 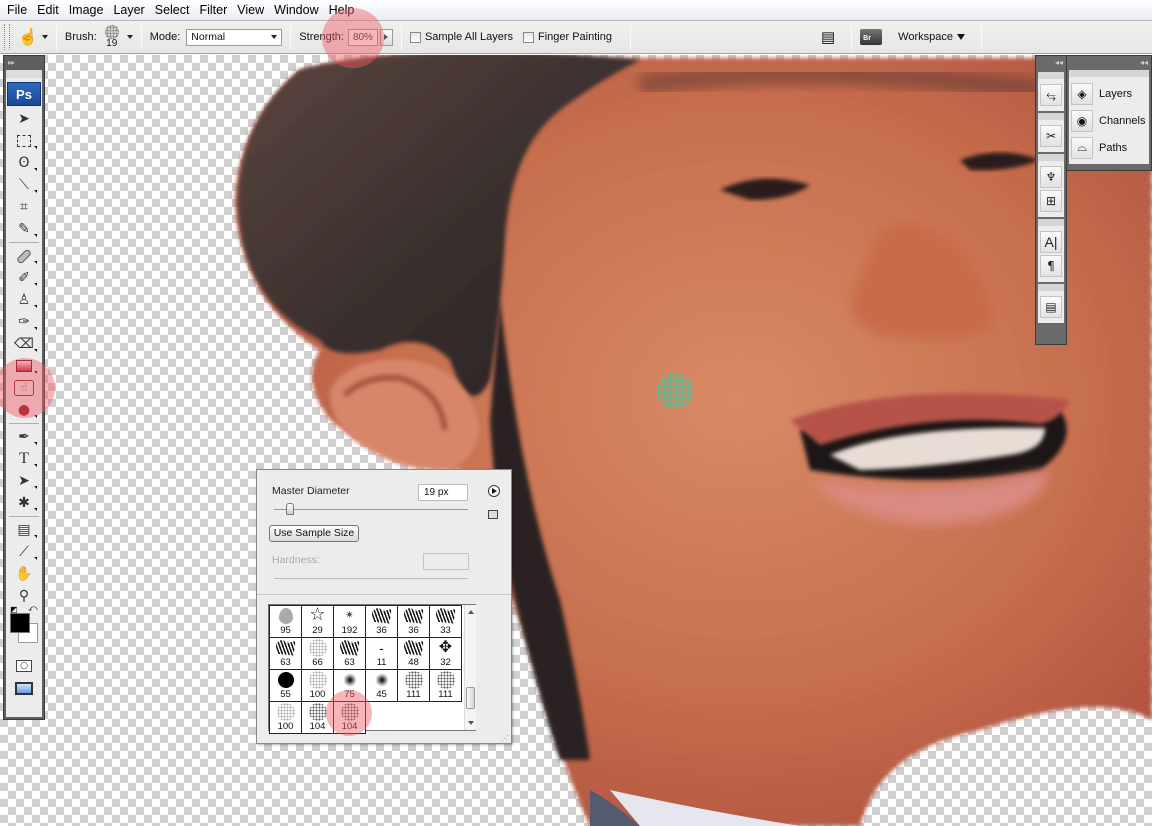 What do you see at coordinates (1051, 266) in the screenshot?
I see `paragraph-panel-icon: ¶` at bounding box center [1051, 266].